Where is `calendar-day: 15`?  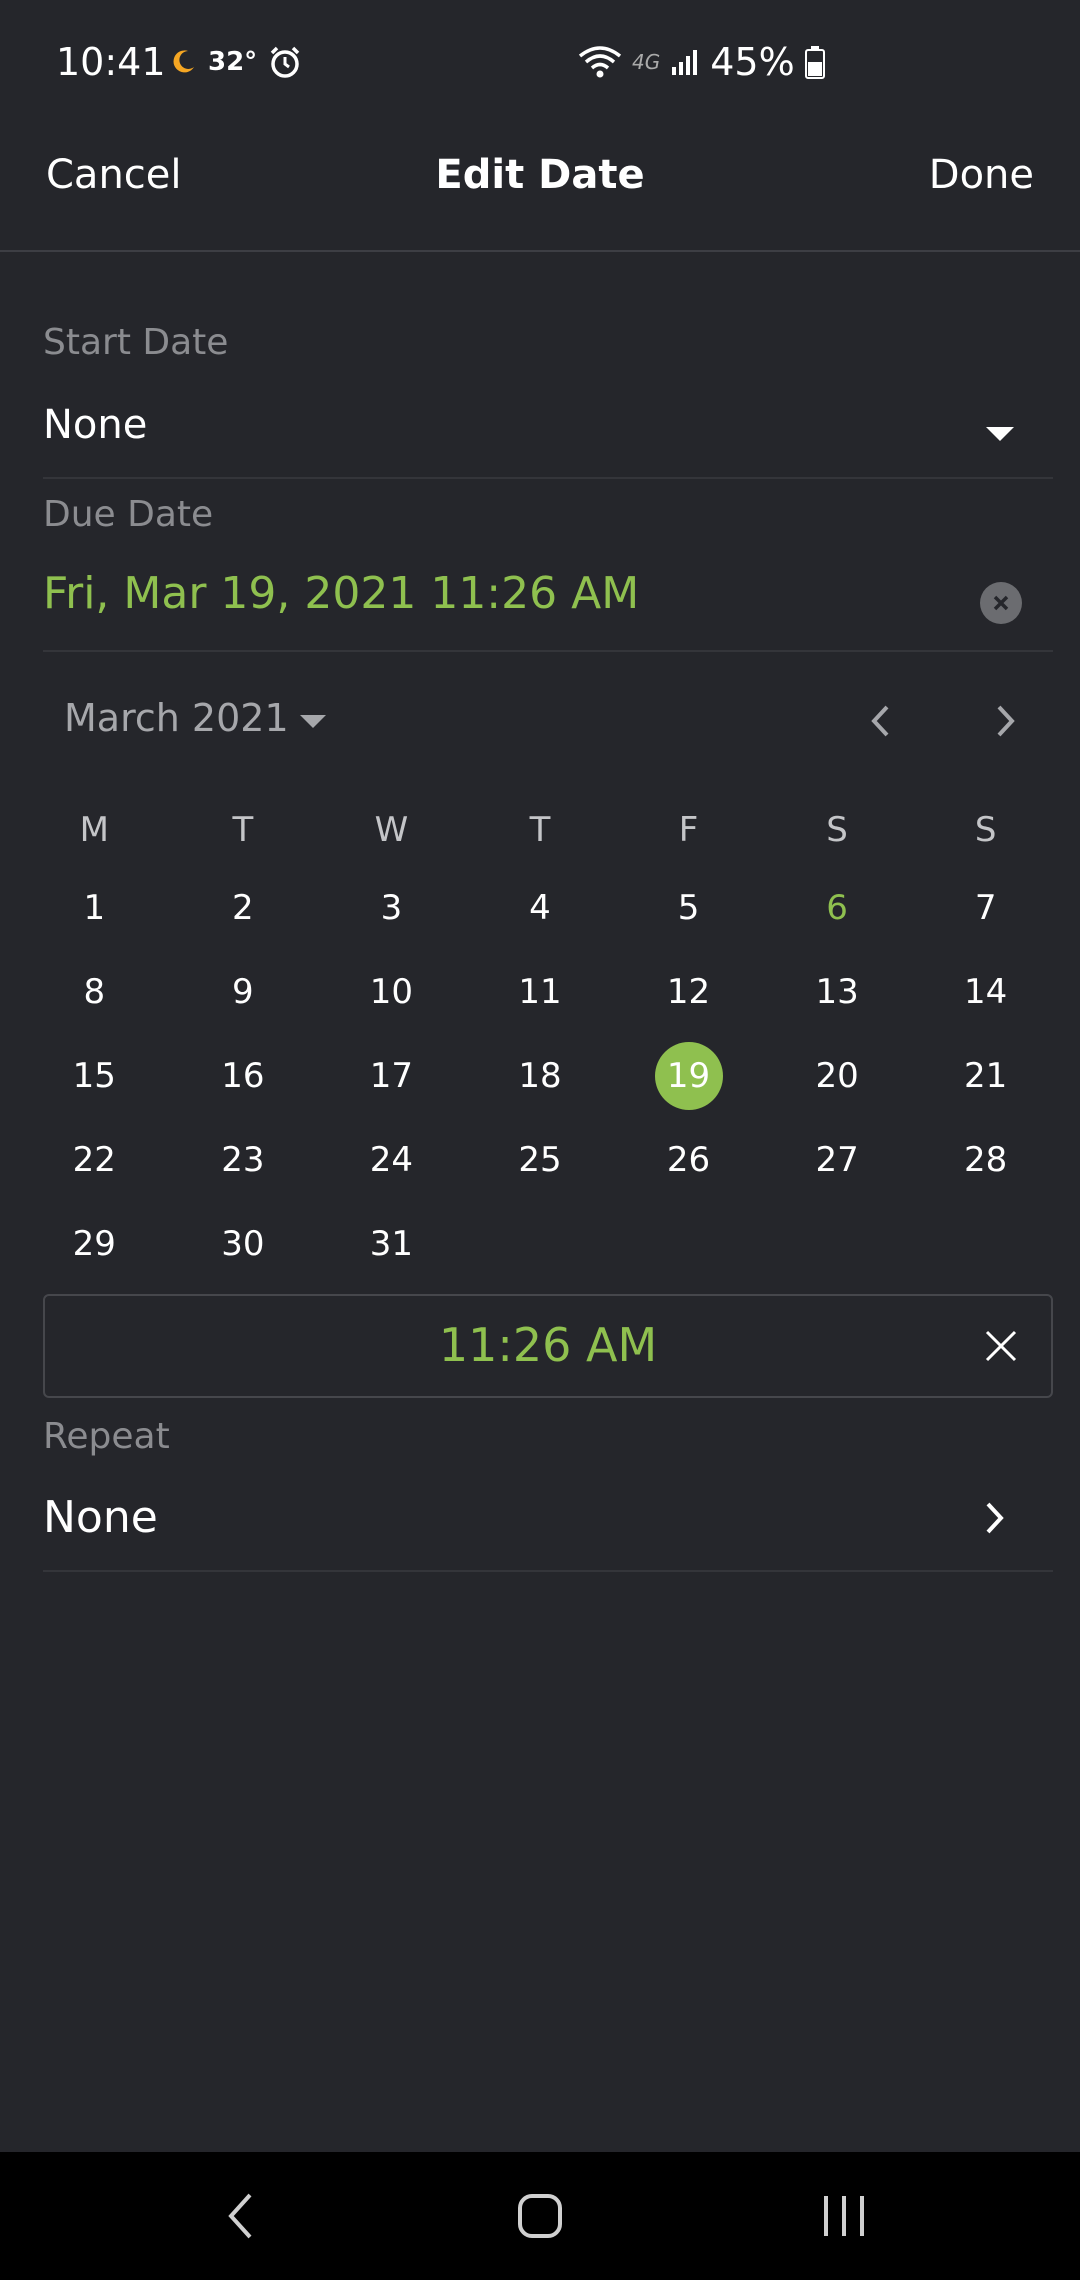 calendar-day: 15 is located at coordinates (94, 1076).